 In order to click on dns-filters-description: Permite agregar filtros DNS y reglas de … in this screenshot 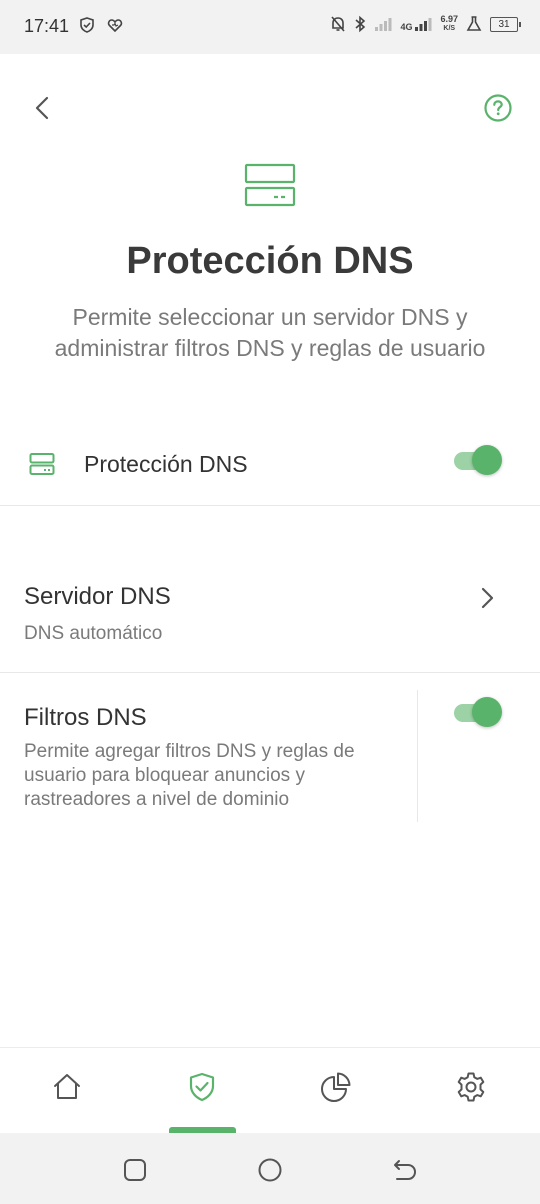, I will do `click(189, 775)`.